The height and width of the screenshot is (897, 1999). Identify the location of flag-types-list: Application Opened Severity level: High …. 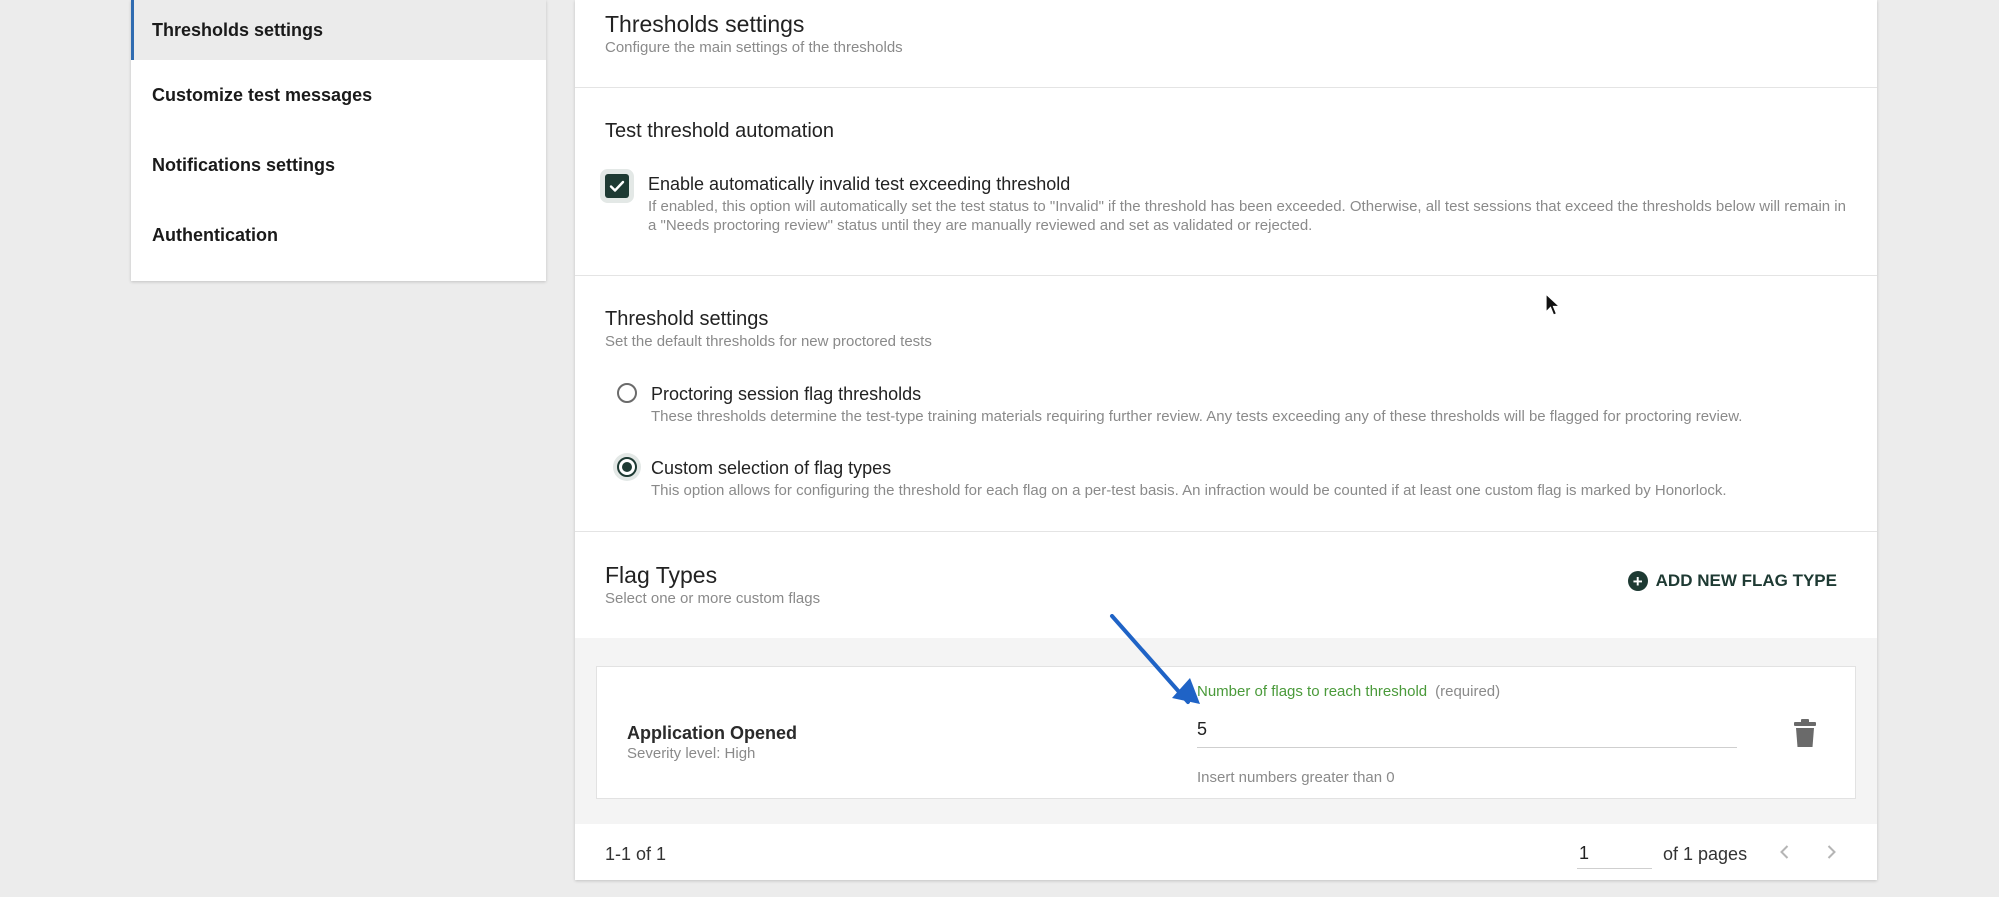
(1226, 731).